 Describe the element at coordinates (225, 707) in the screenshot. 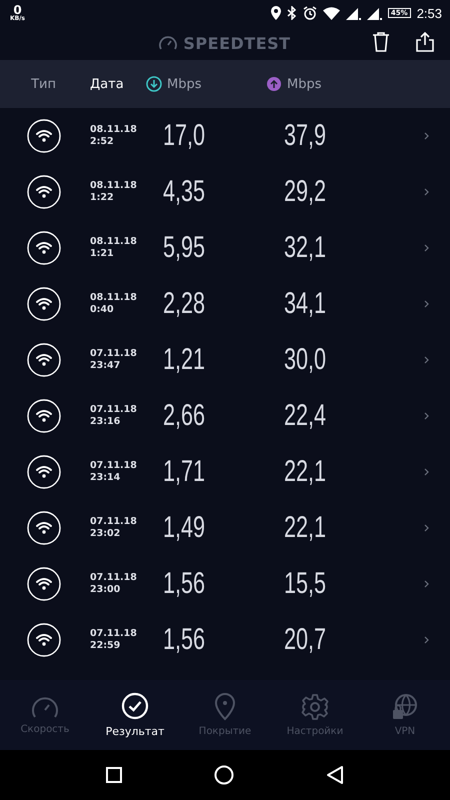

I see `location-pin-icon` at that location.